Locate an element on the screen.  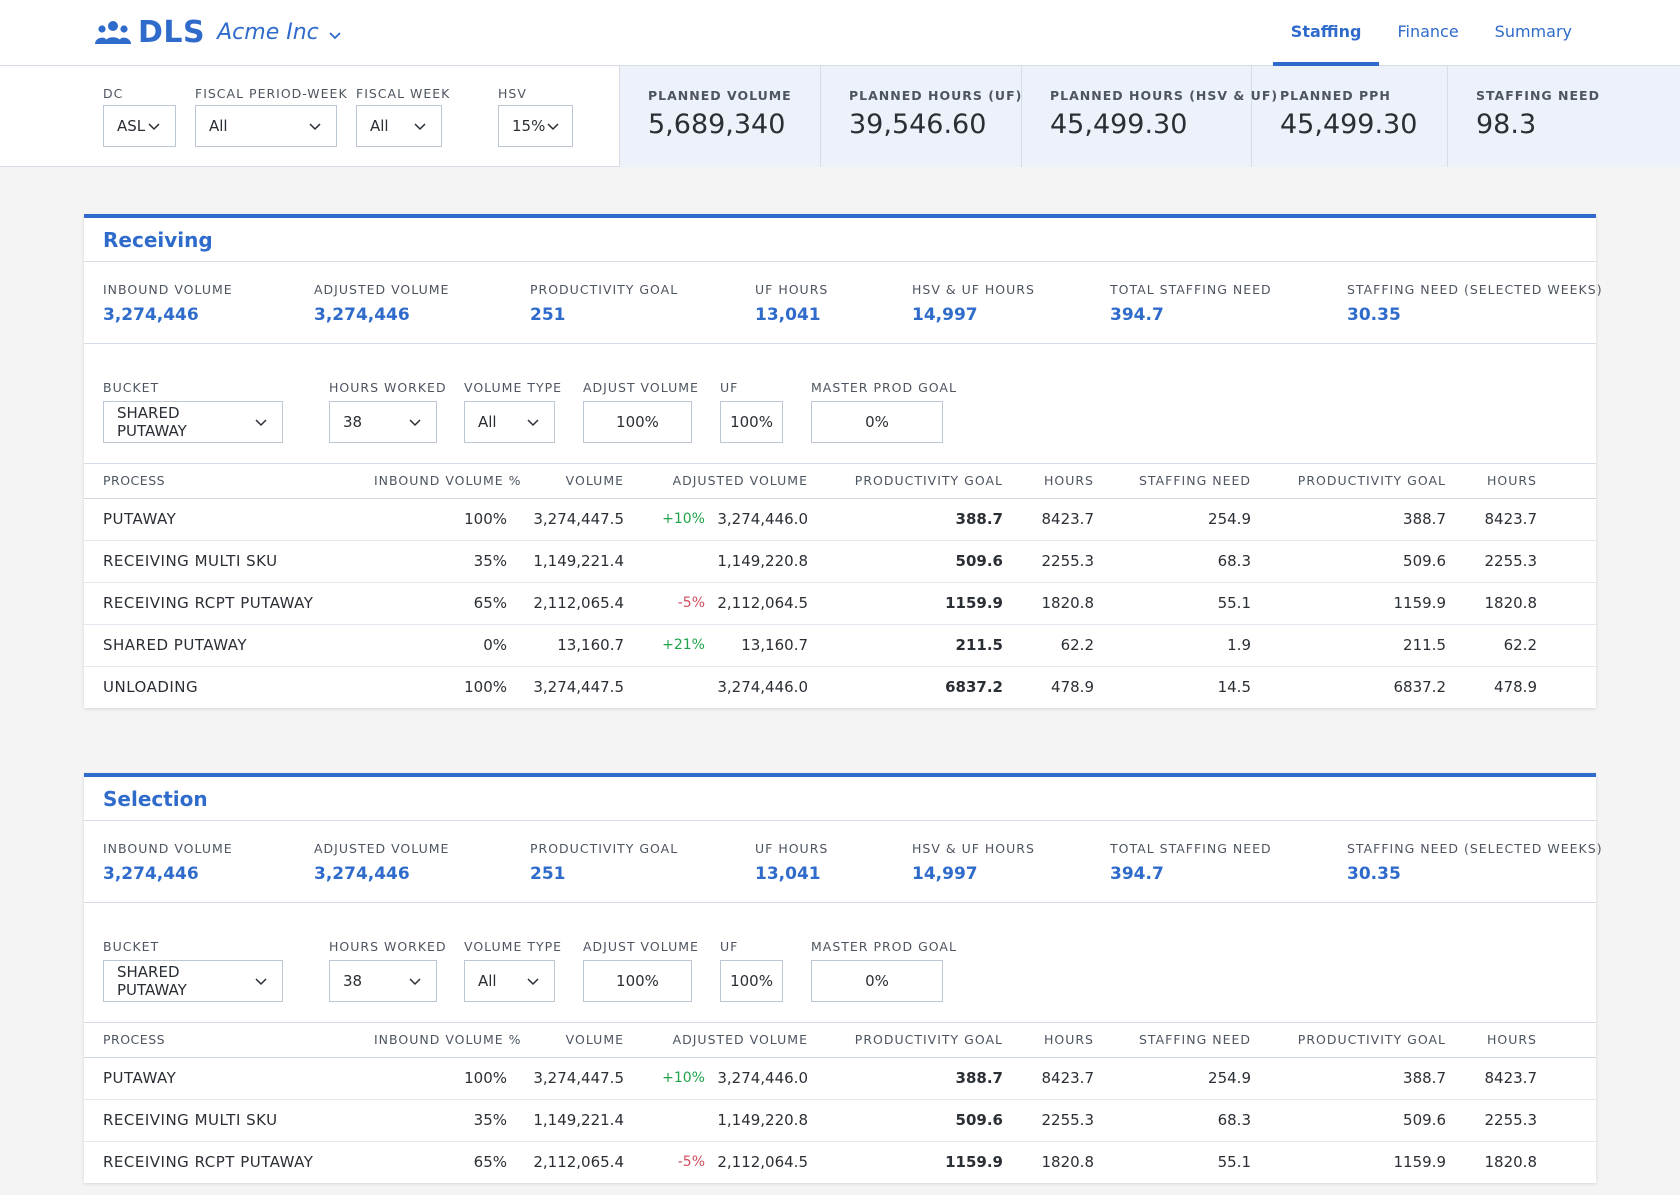
stat-value: 30.35 is located at coordinates (1374, 315).